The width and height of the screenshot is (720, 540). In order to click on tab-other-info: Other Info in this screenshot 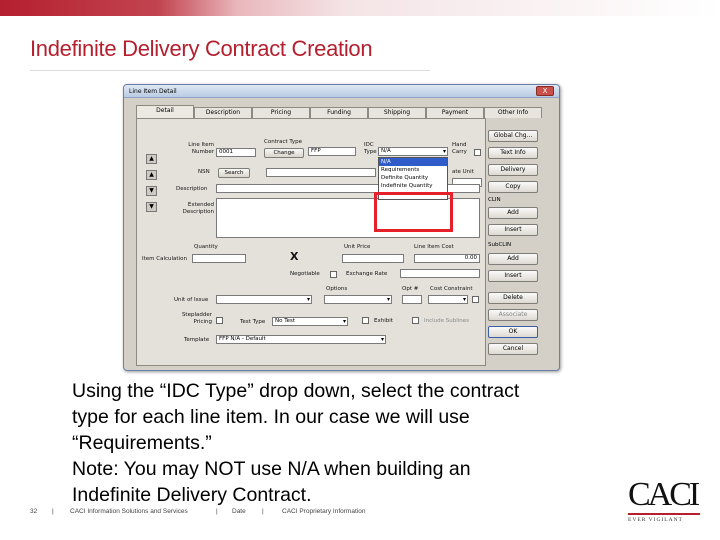, I will do `click(513, 112)`.